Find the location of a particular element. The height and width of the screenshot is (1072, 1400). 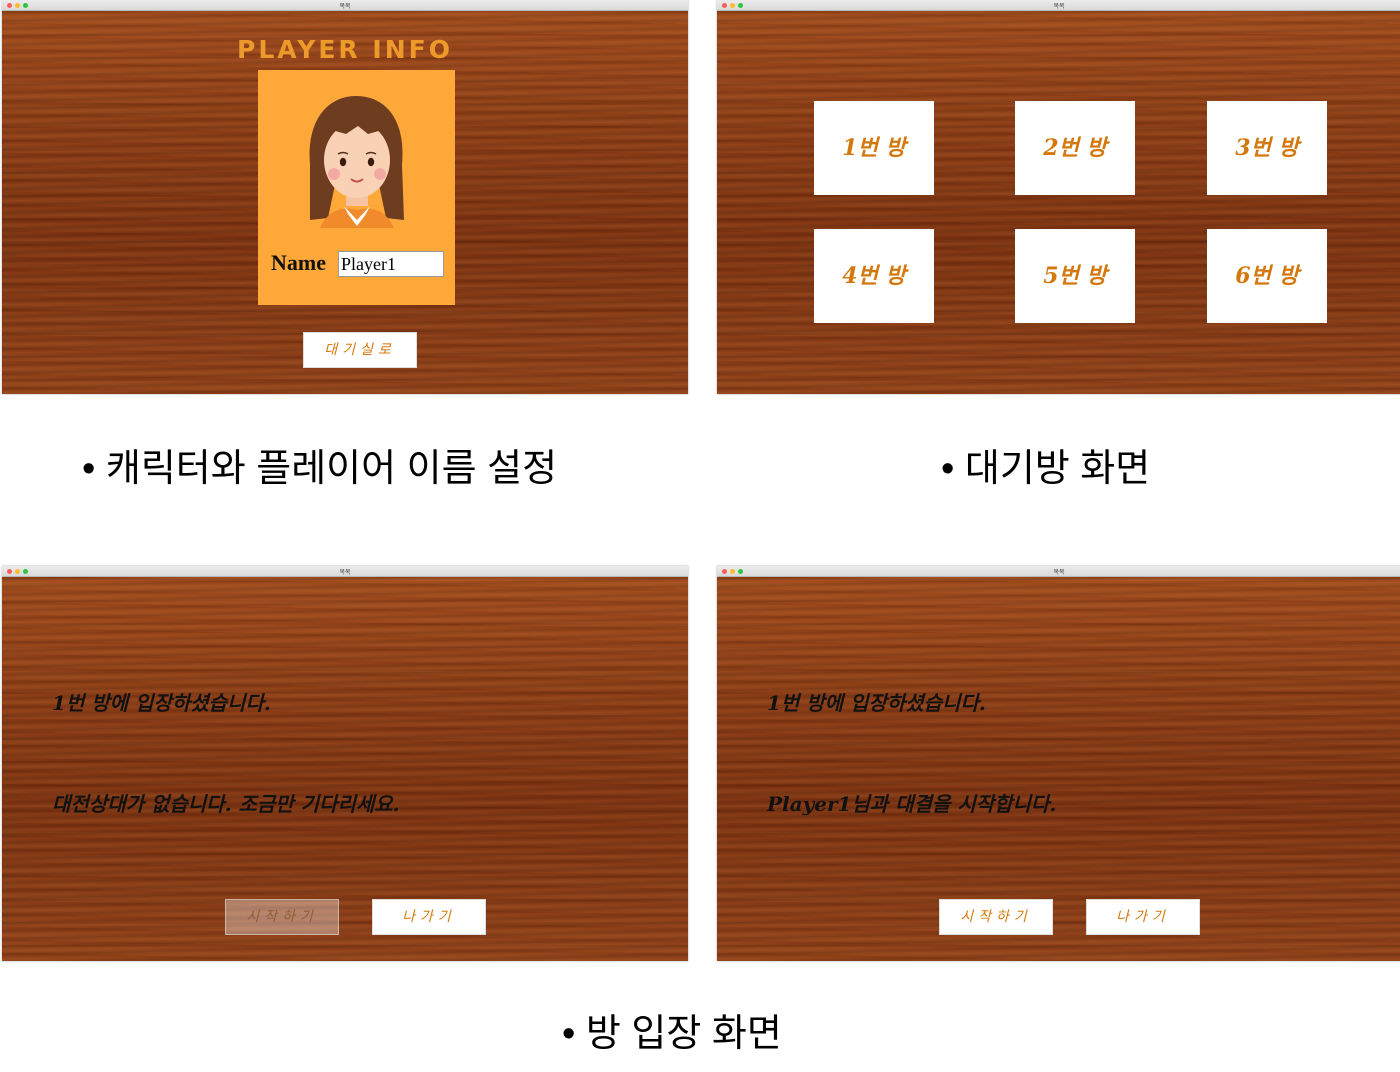

room-4-button: 4번 방 is located at coordinates (874, 276).